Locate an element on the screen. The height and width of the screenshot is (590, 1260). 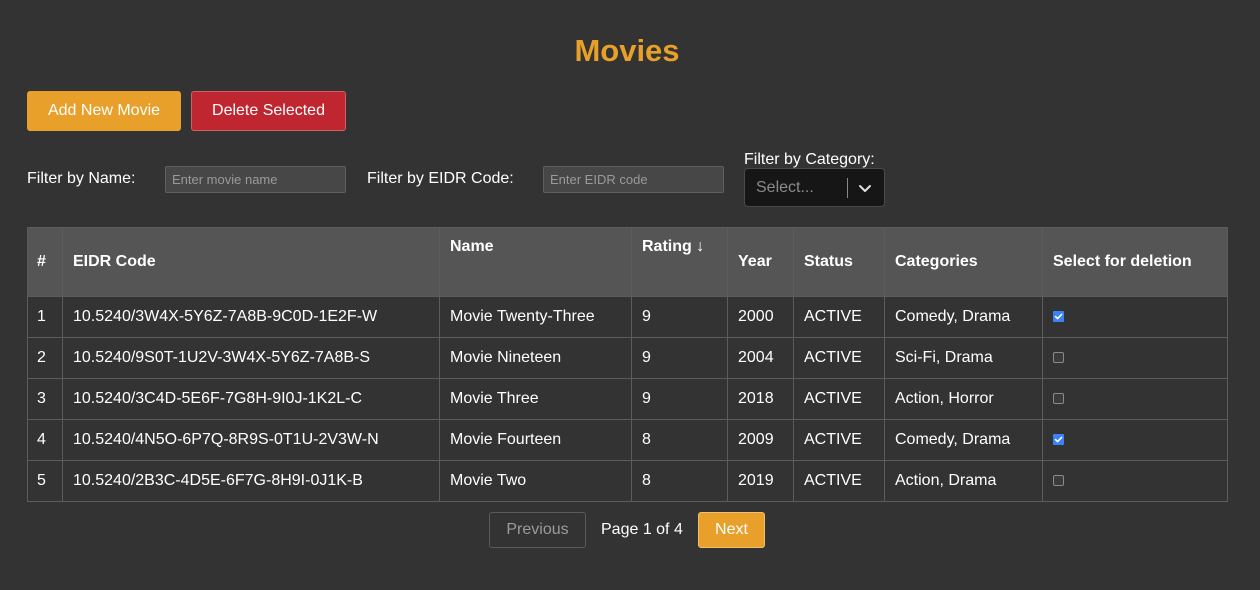
row-number: 5 is located at coordinates (45, 481).